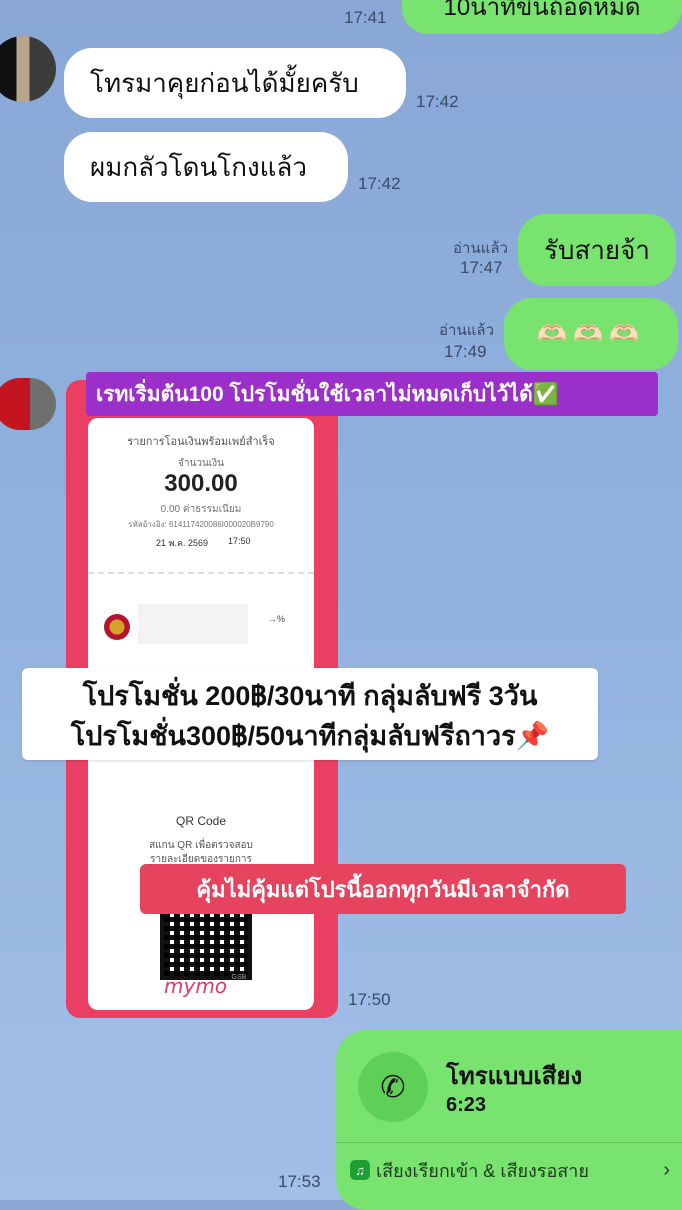 This screenshot has height=1210, width=682. Describe the element at coordinates (360, 1170) in the screenshot. I see `music-icon: ♫` at that location.